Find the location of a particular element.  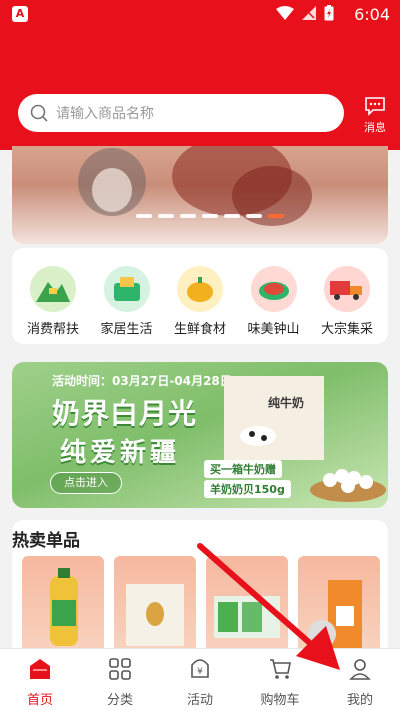

banner-carousel is located at coordinates (200, 195).